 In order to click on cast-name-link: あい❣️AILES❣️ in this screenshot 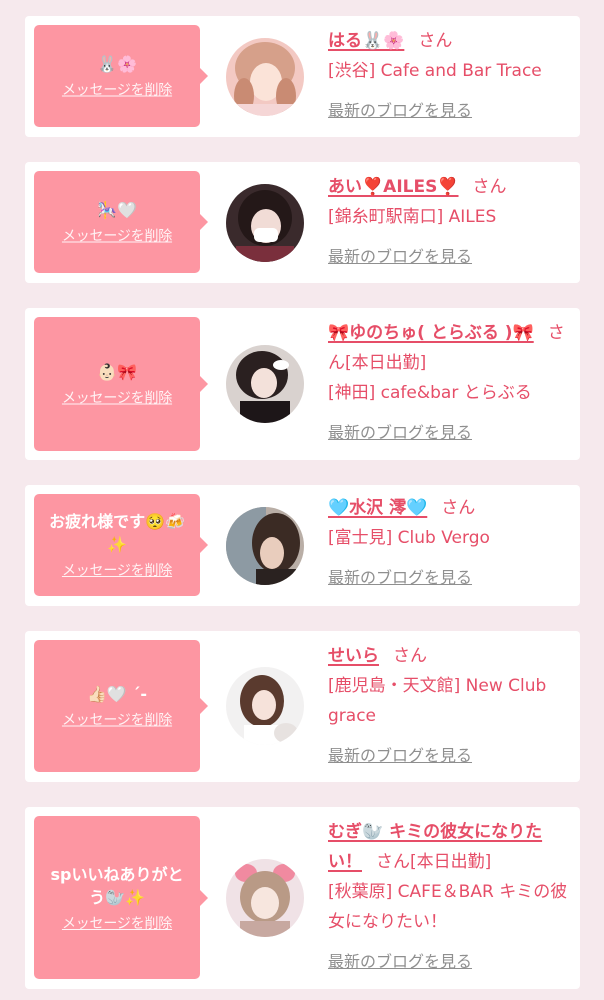, I will do `click(393, 187)`.